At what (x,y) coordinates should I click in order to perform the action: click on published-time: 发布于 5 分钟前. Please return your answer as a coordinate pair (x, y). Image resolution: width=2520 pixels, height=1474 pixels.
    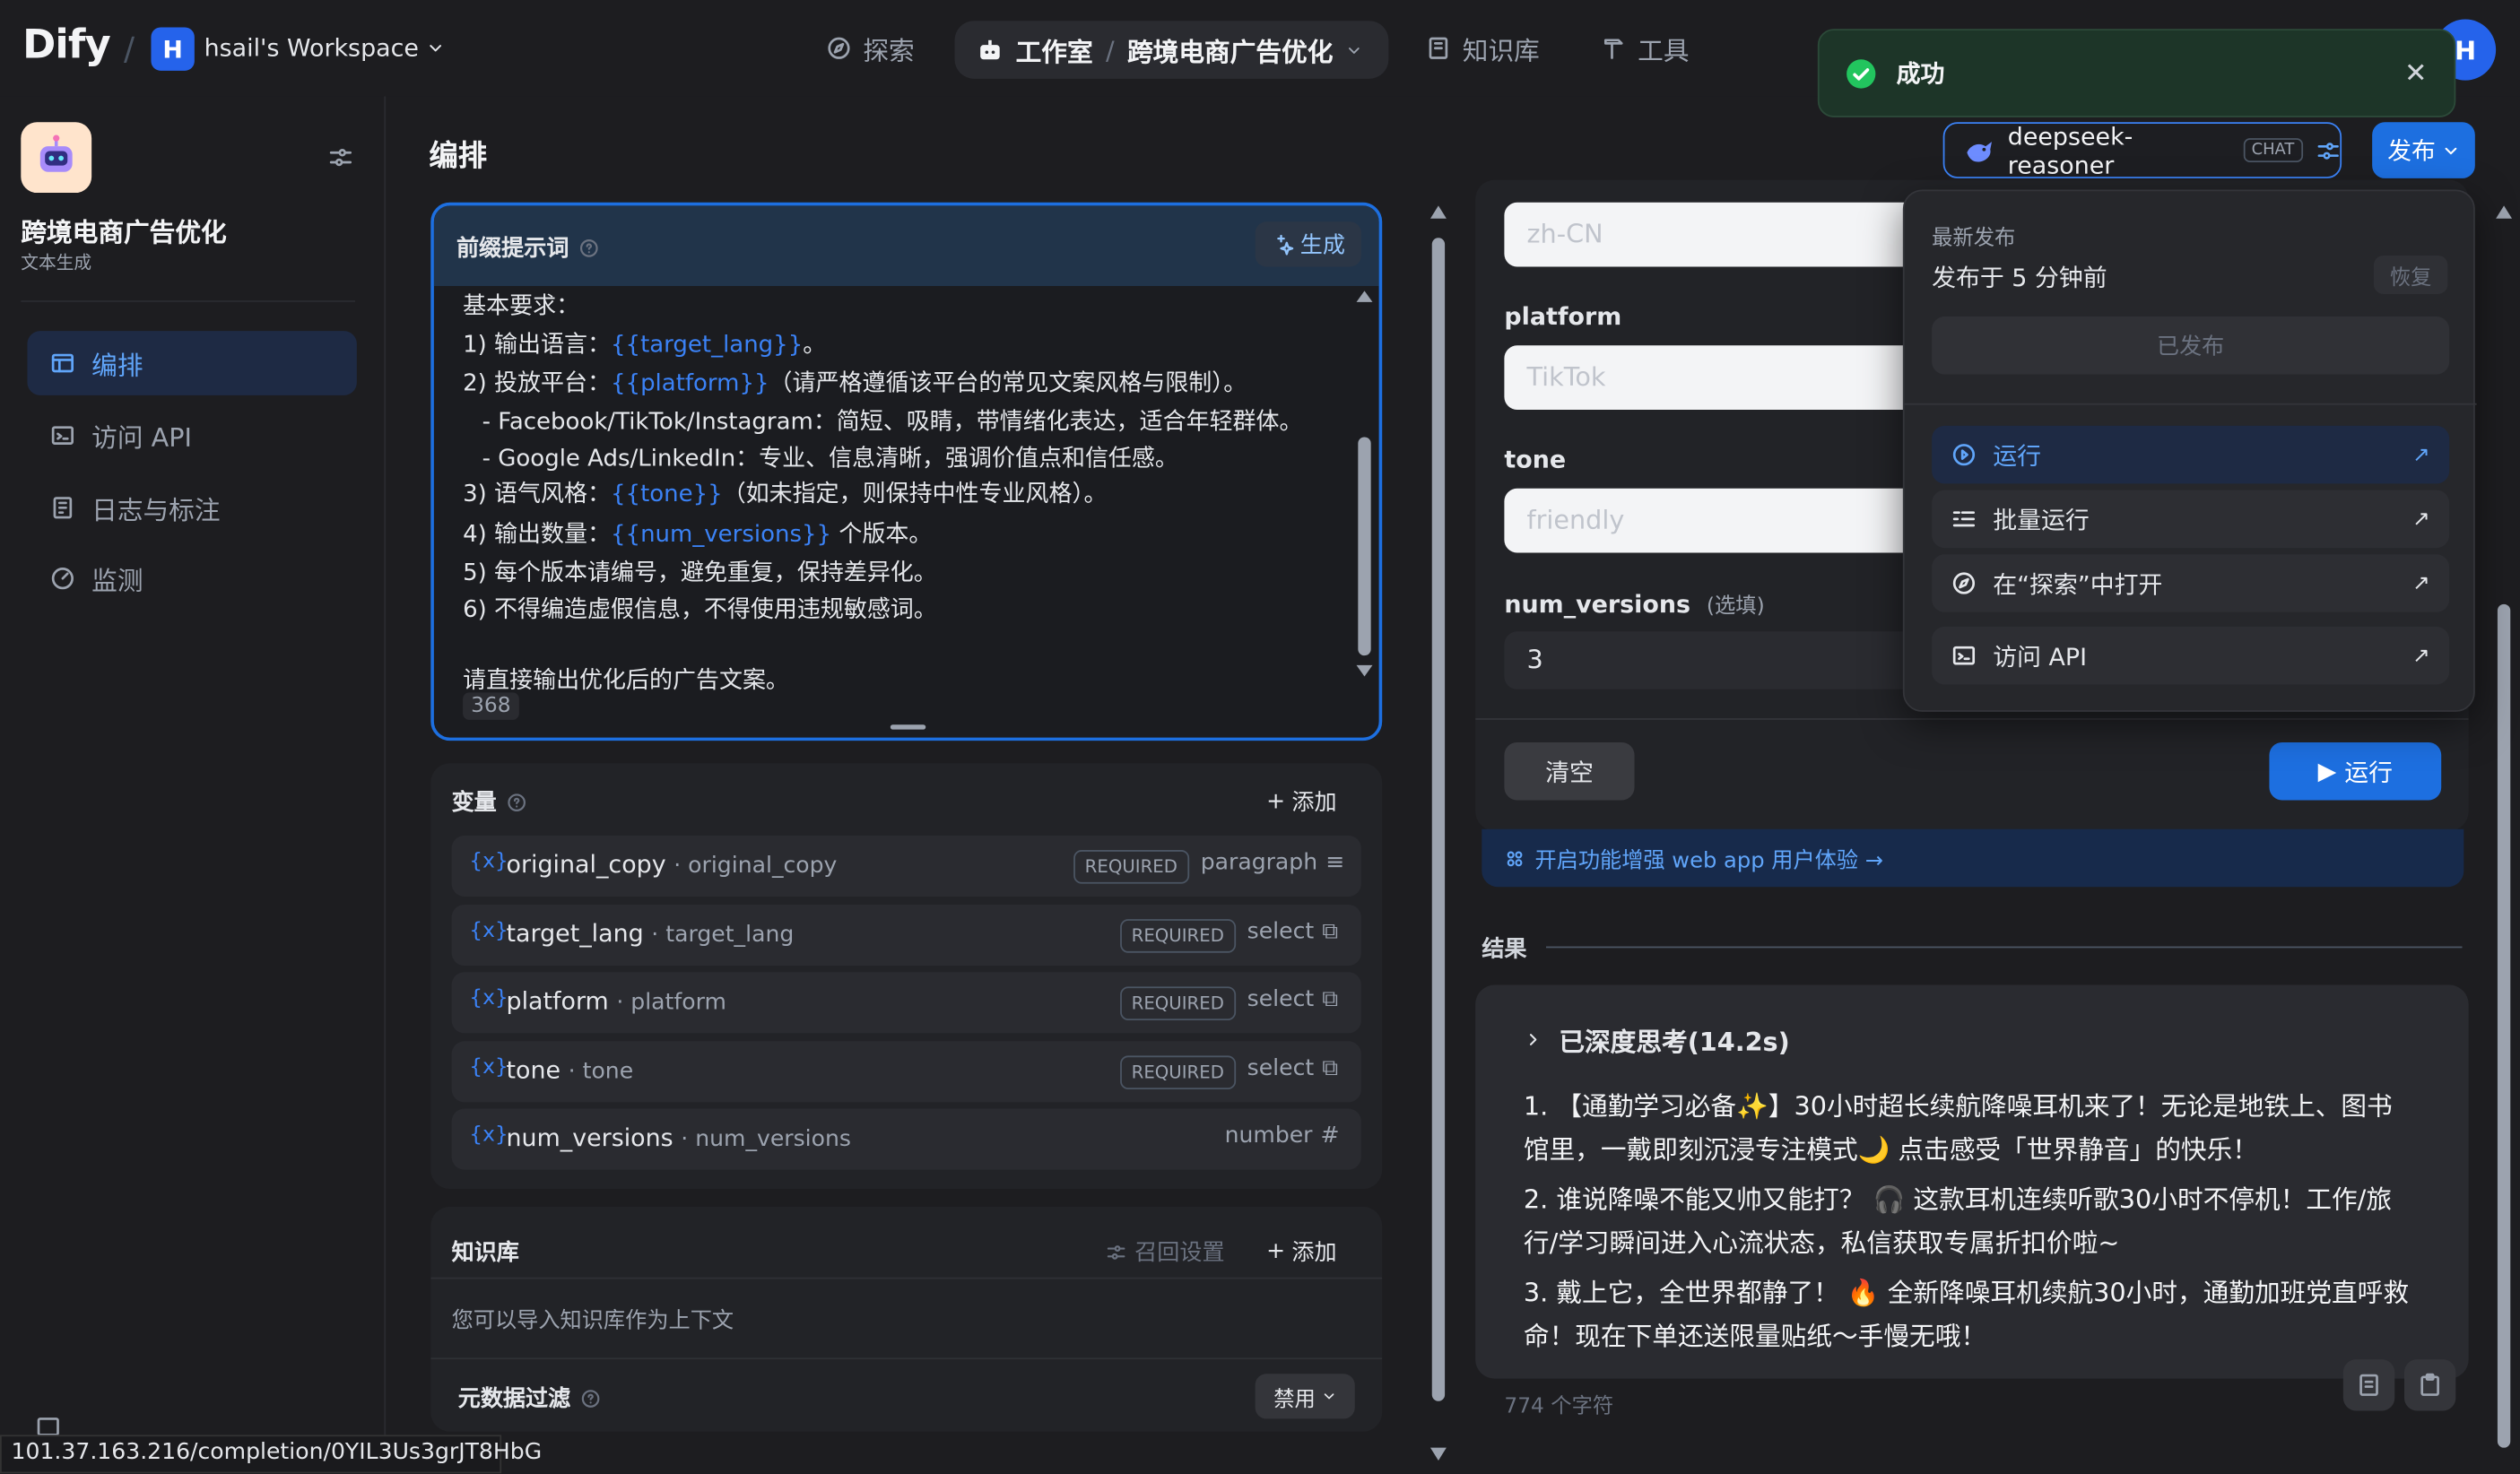
    Looking at the image, I should click on (2019, 278).